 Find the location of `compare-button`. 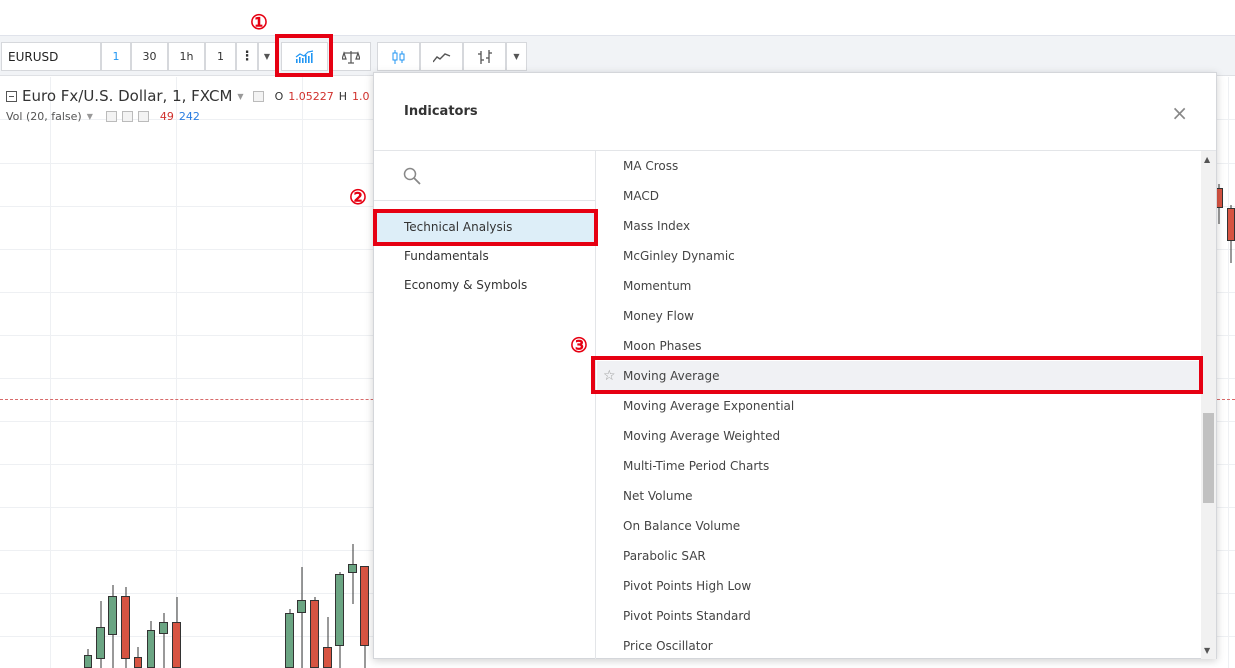

compare-button is located at coordinates (351, 56).